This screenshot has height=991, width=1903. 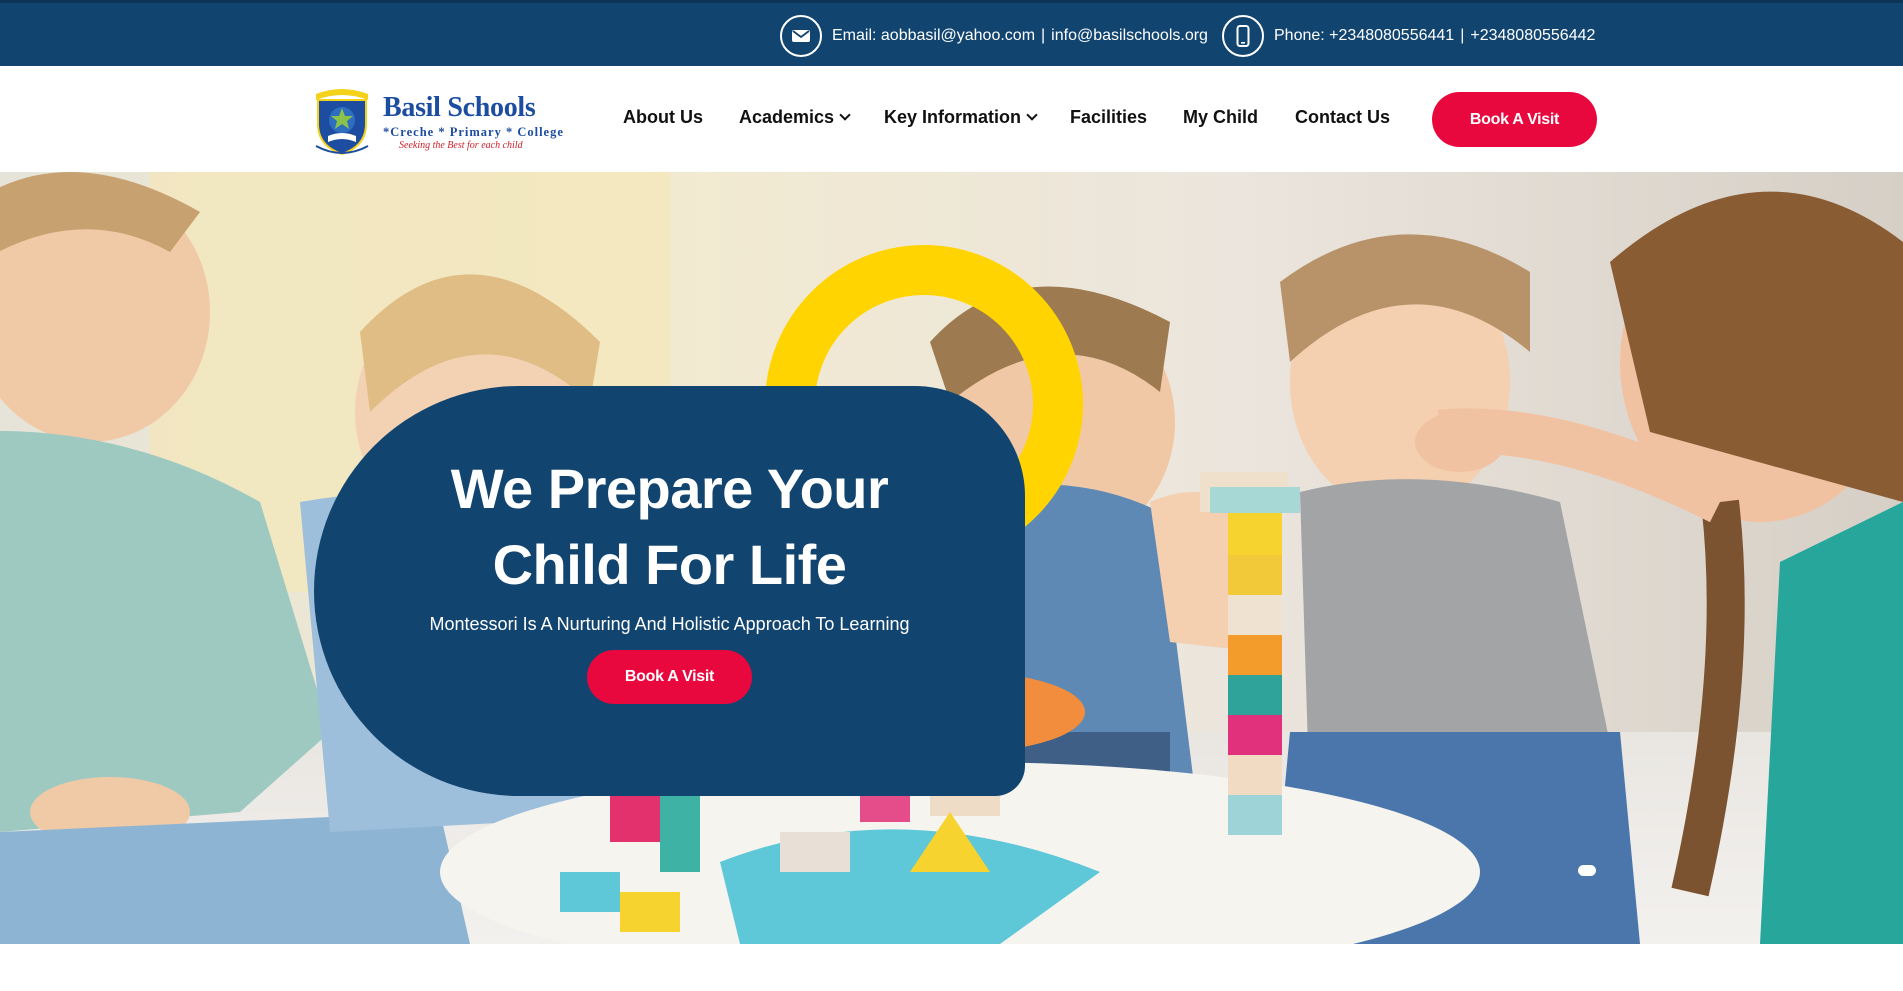 What do you see at coordinates (669, 564) in the screenshot?
I see `hero-title-line-2: Child For Life` at bounding box center [669, 564].